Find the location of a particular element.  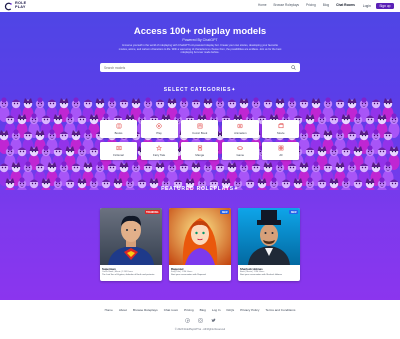

instagram-icon is located at coordinates (200, 320).